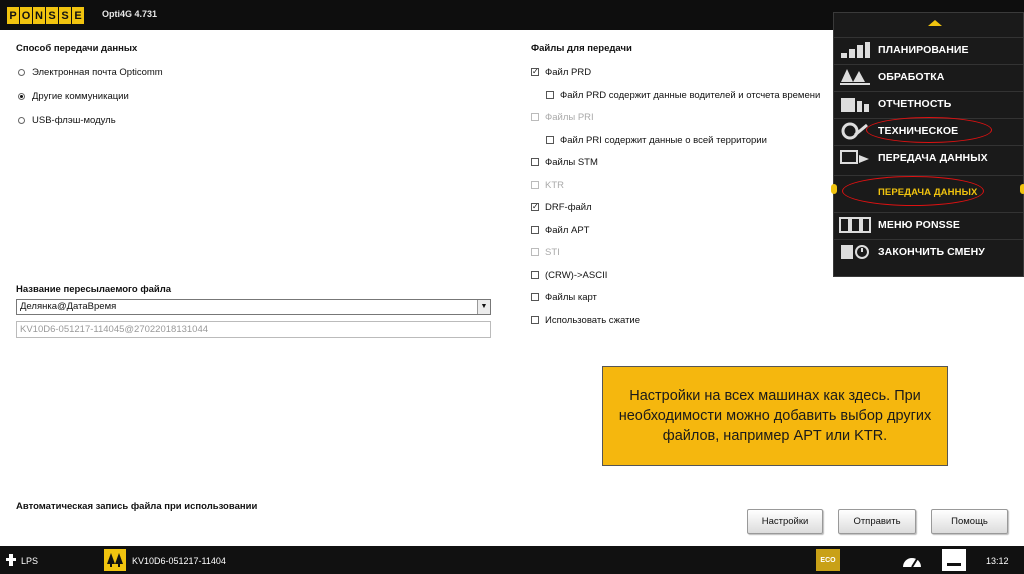 The height and width of the screenshot is (574, 1024). What do you see at coordinates (929, 130) in the screenshot?
I see `highlight-oval-technical` at bounding box center [929, 130].